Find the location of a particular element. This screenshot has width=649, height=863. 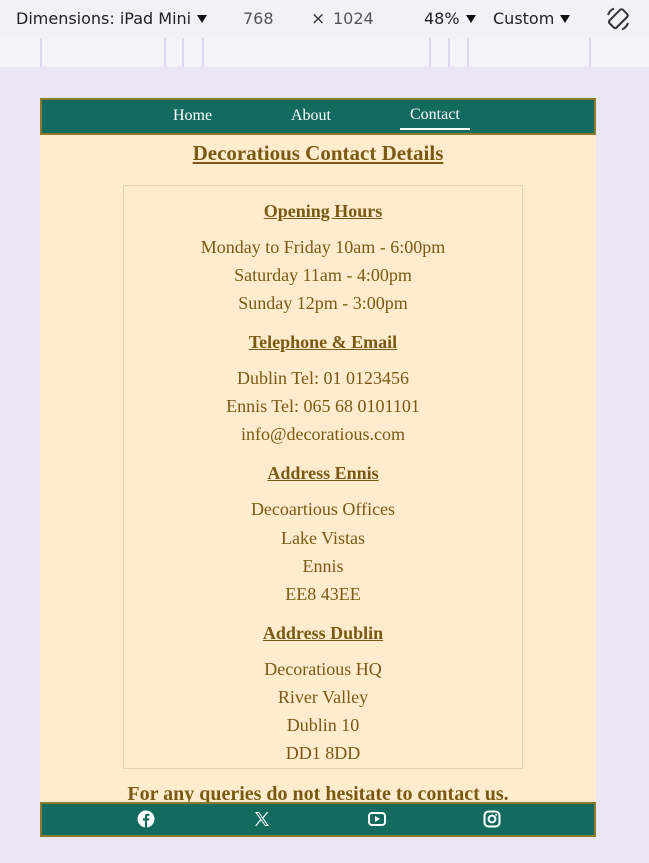

address-line: Decoratious HQ is located at coordinates (323, 669).